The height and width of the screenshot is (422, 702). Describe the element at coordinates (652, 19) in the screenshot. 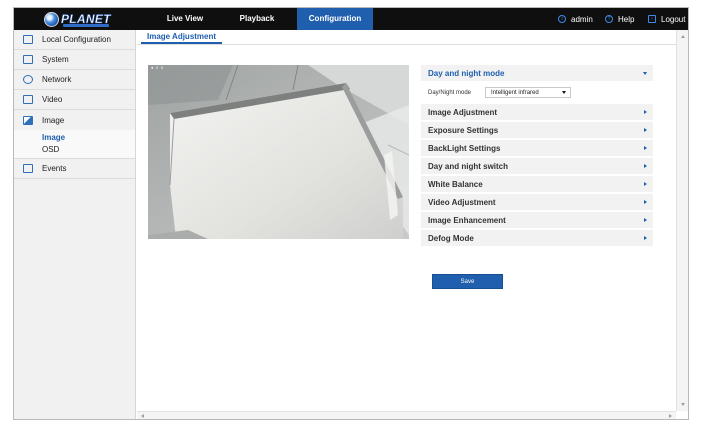

I see `logout-icon: ›` at that location.